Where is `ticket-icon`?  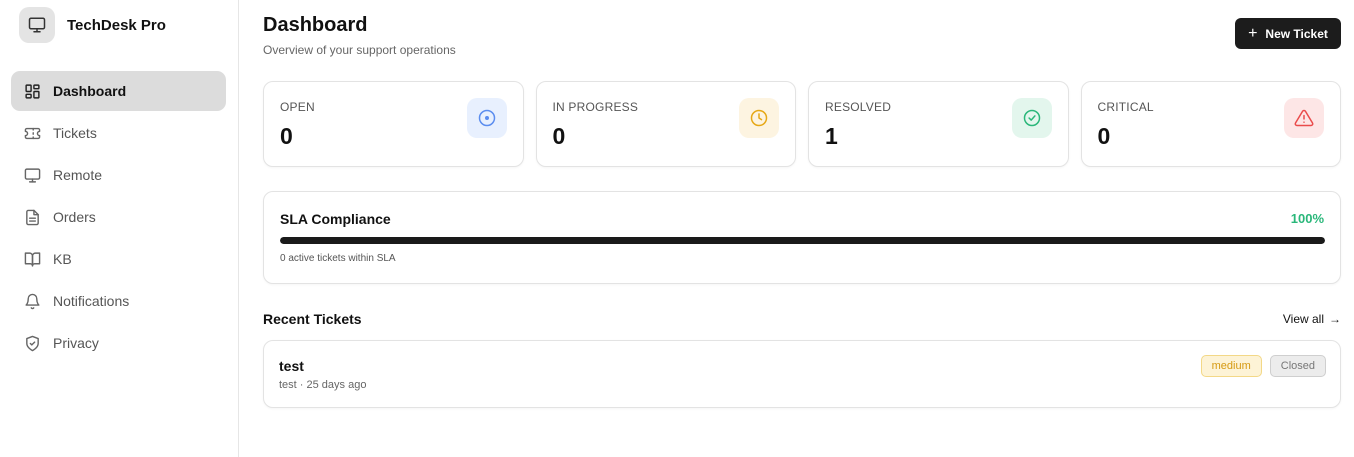
ticket-icon is located at coordinates (32, 133).